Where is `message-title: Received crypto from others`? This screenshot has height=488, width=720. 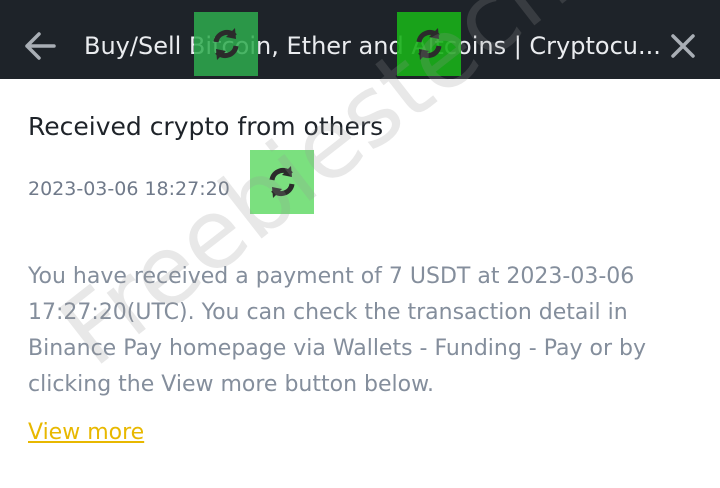 message-title: Received crypto from others is located at coordinates (206, 126).